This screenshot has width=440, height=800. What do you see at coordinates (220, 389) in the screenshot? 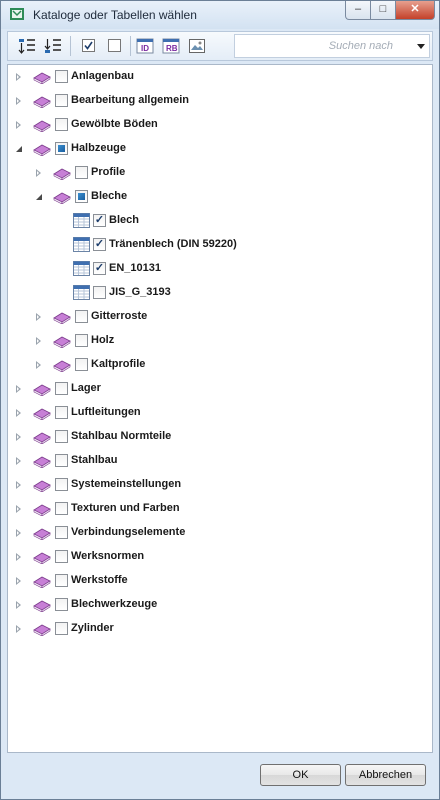
I see `tree-node: Lager` at bounding box center [220, 389].